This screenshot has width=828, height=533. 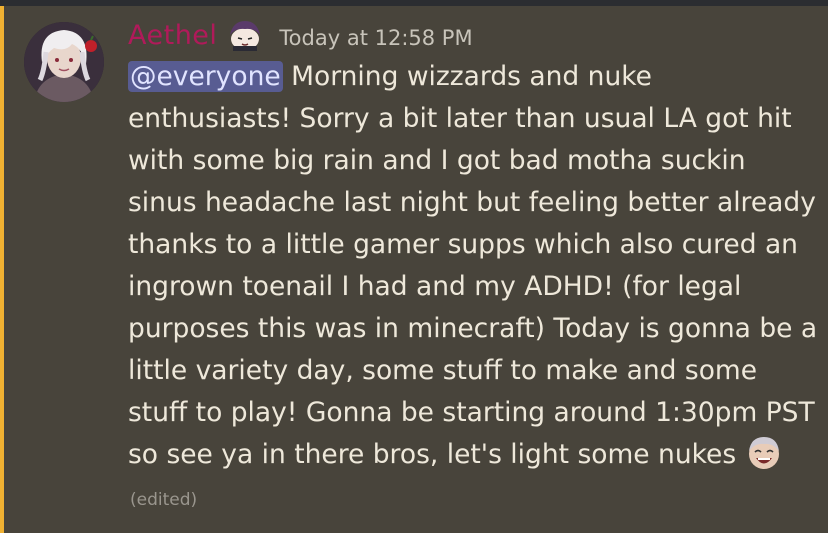 I want to click on avatar, so click(x=64, y=62).